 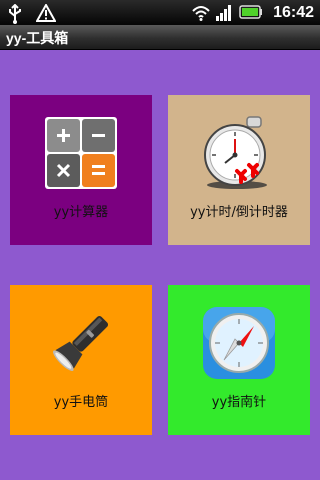 I want to click on compass-tile: yy指南针, so click(x=239, y=360).